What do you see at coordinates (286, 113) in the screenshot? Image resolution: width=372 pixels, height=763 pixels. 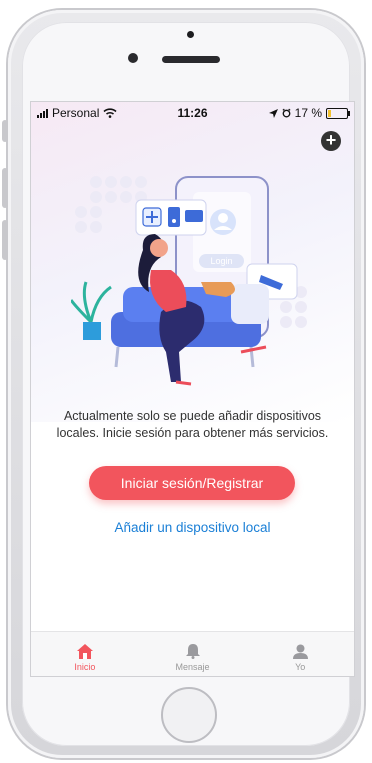 I see `alarm-icon` at bounding box center [286, 113].